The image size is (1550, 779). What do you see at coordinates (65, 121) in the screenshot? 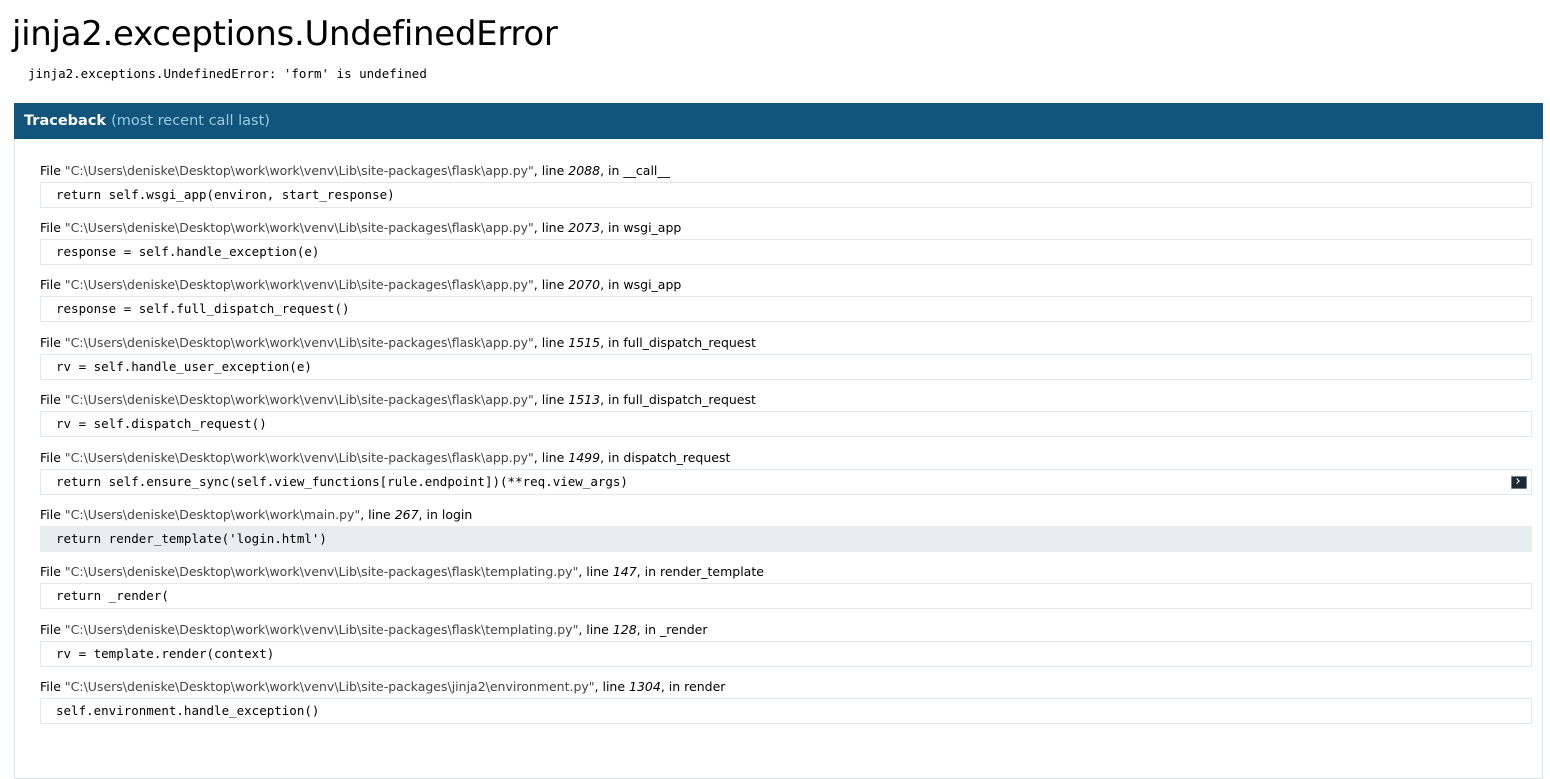
I see `traceback-header-label: Traceback` at bounding box center [65, 121].